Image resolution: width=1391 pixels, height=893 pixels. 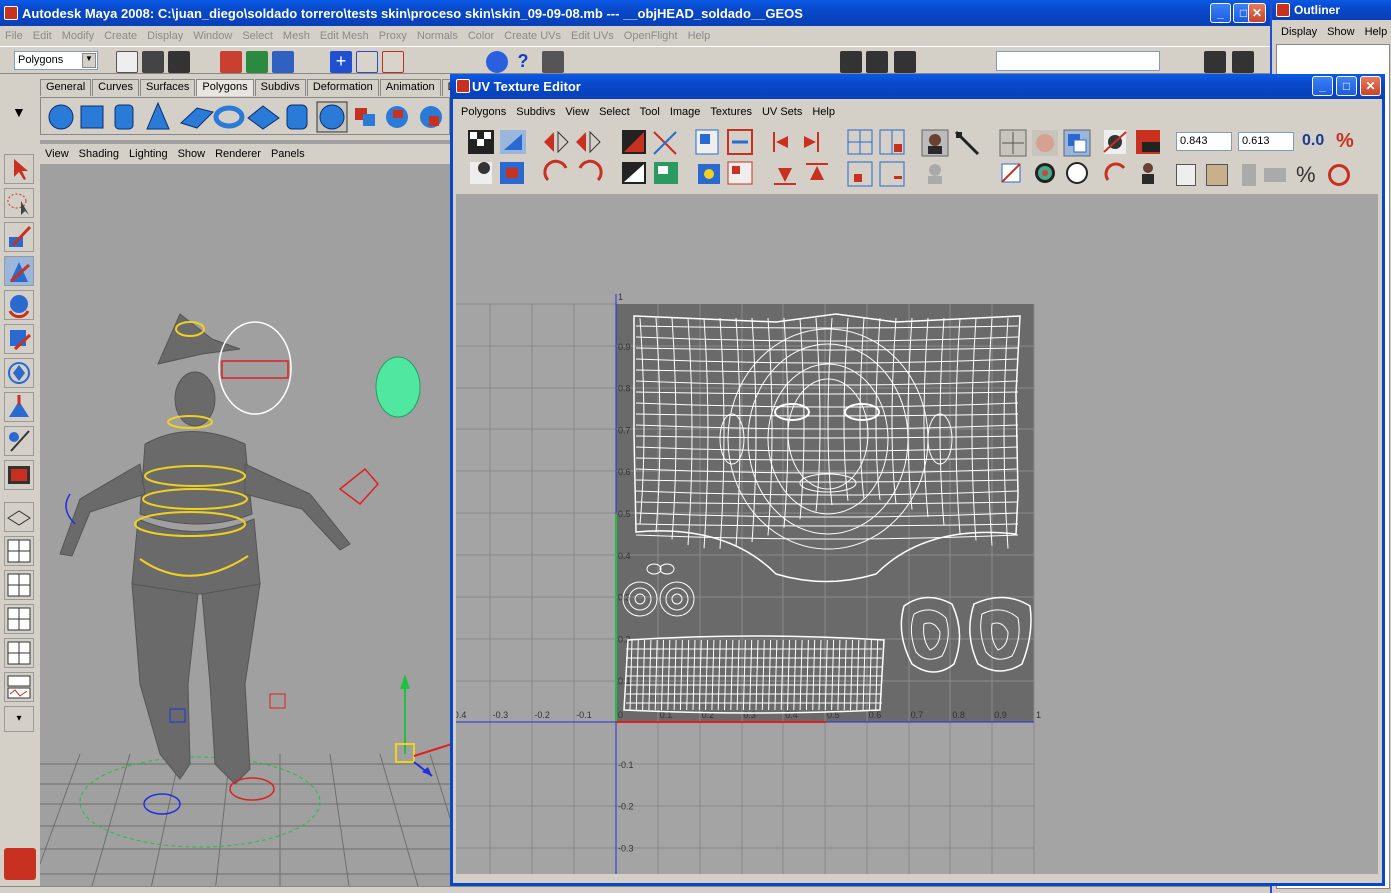 I want to click on menu-normals: Normals, so click(x=437, y=36).